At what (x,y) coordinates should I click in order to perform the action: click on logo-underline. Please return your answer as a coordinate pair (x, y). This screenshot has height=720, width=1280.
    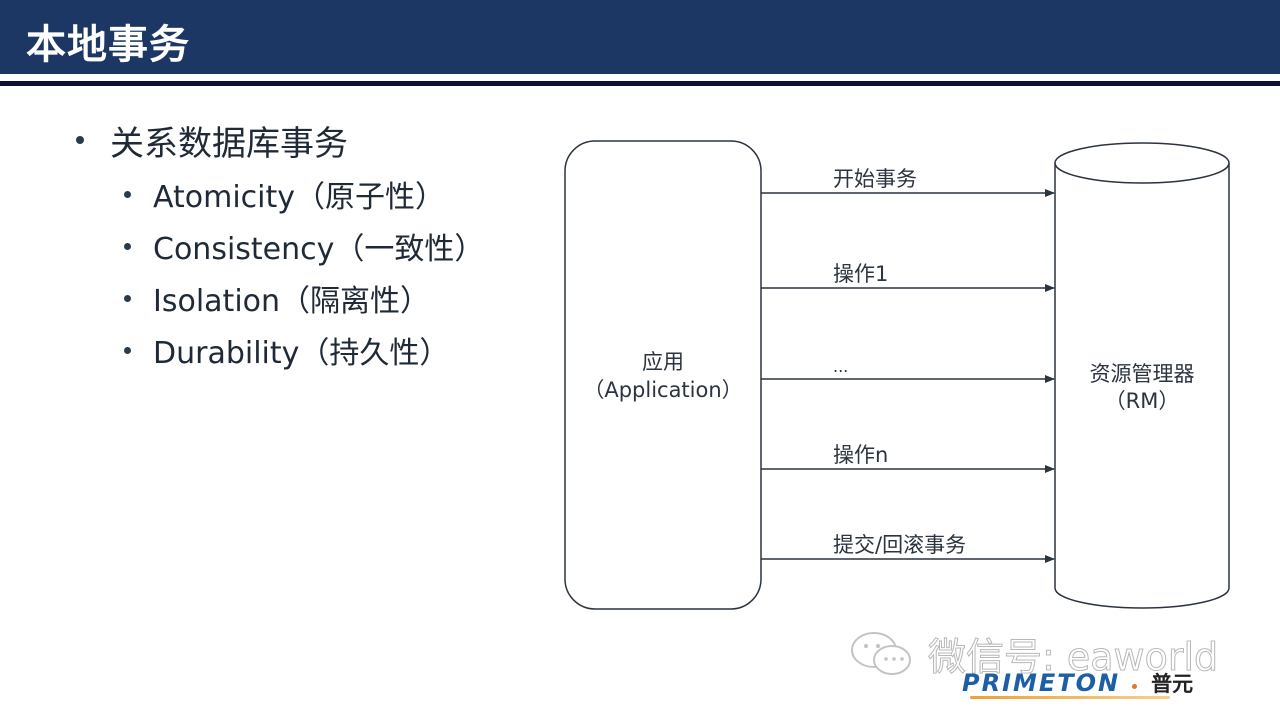
    Looking at the image, I should click on (1070, 697).